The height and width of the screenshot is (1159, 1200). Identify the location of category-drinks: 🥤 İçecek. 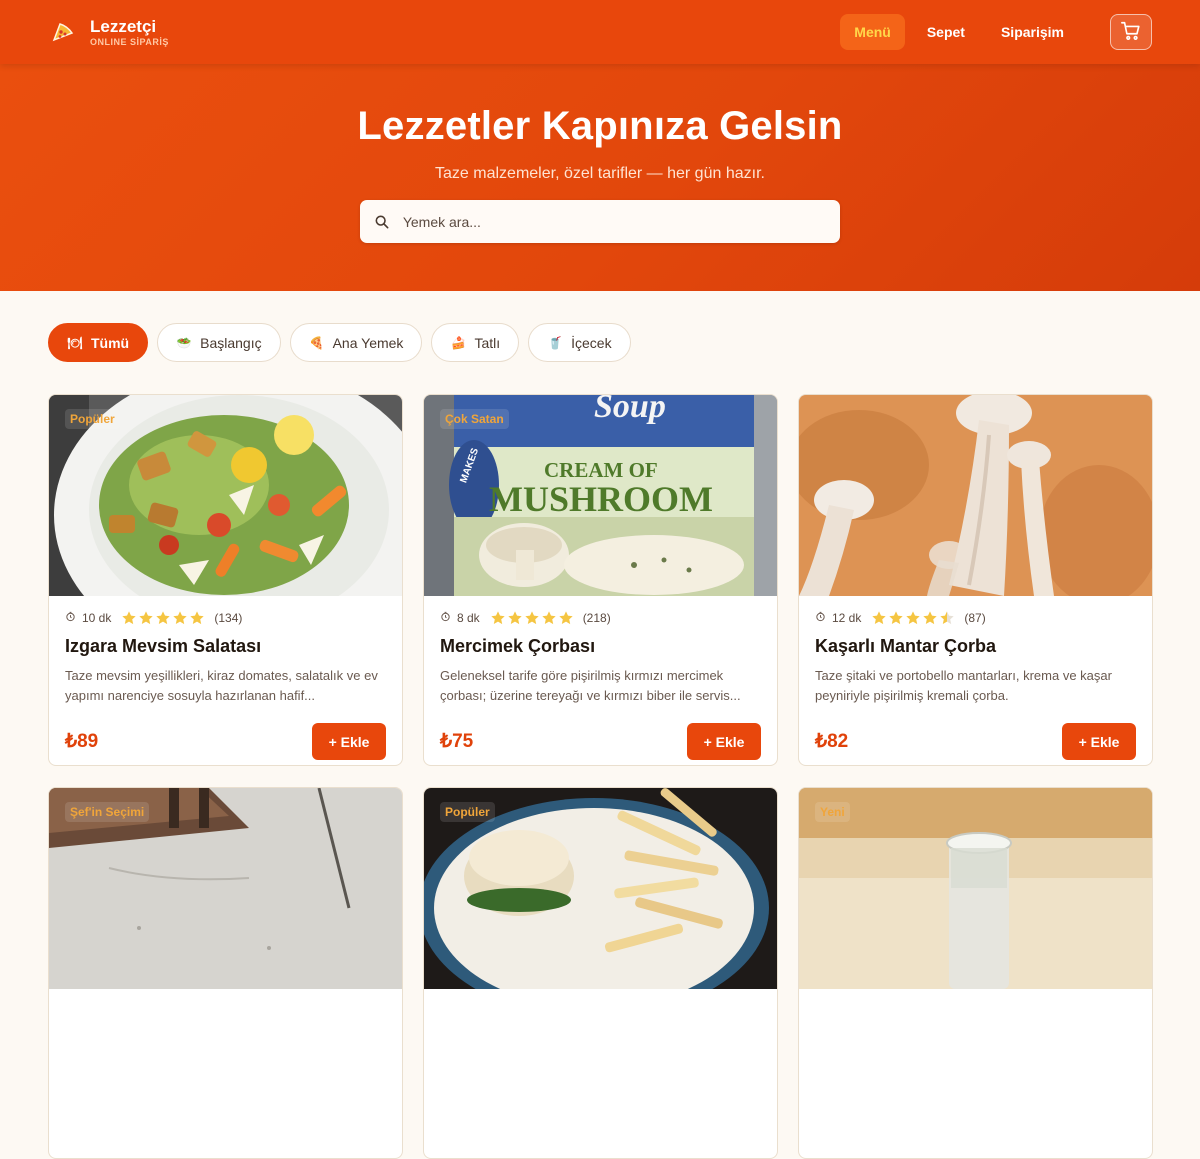
(579, 342).